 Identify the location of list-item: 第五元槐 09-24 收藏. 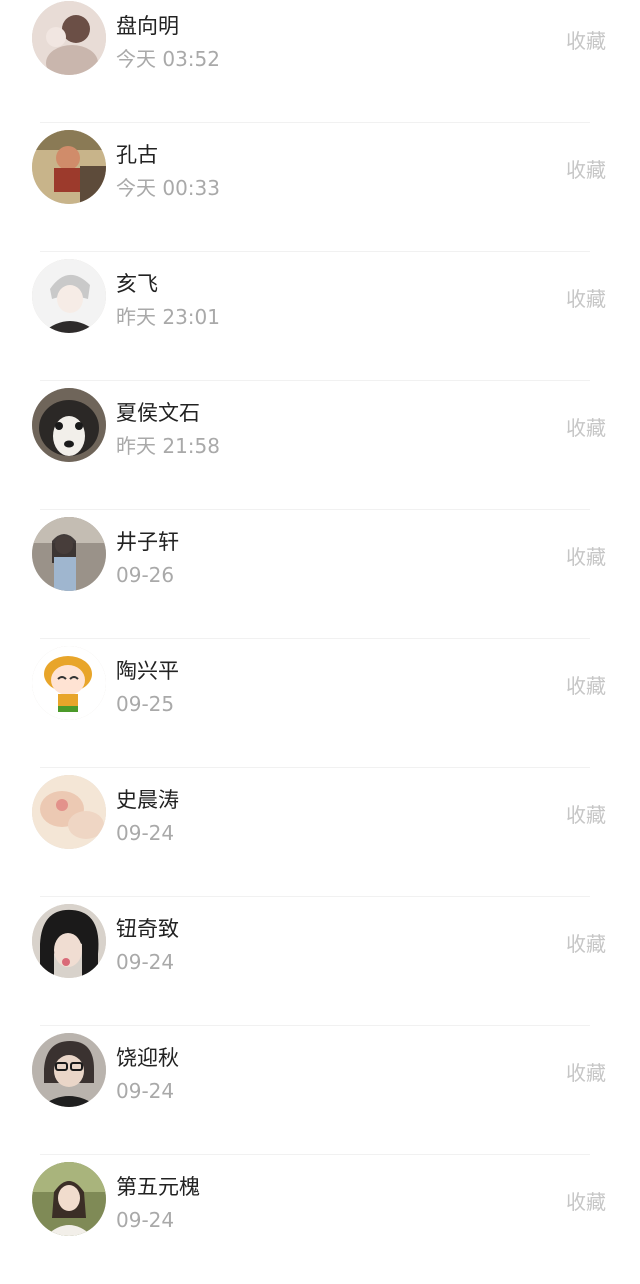
(320, 1219).